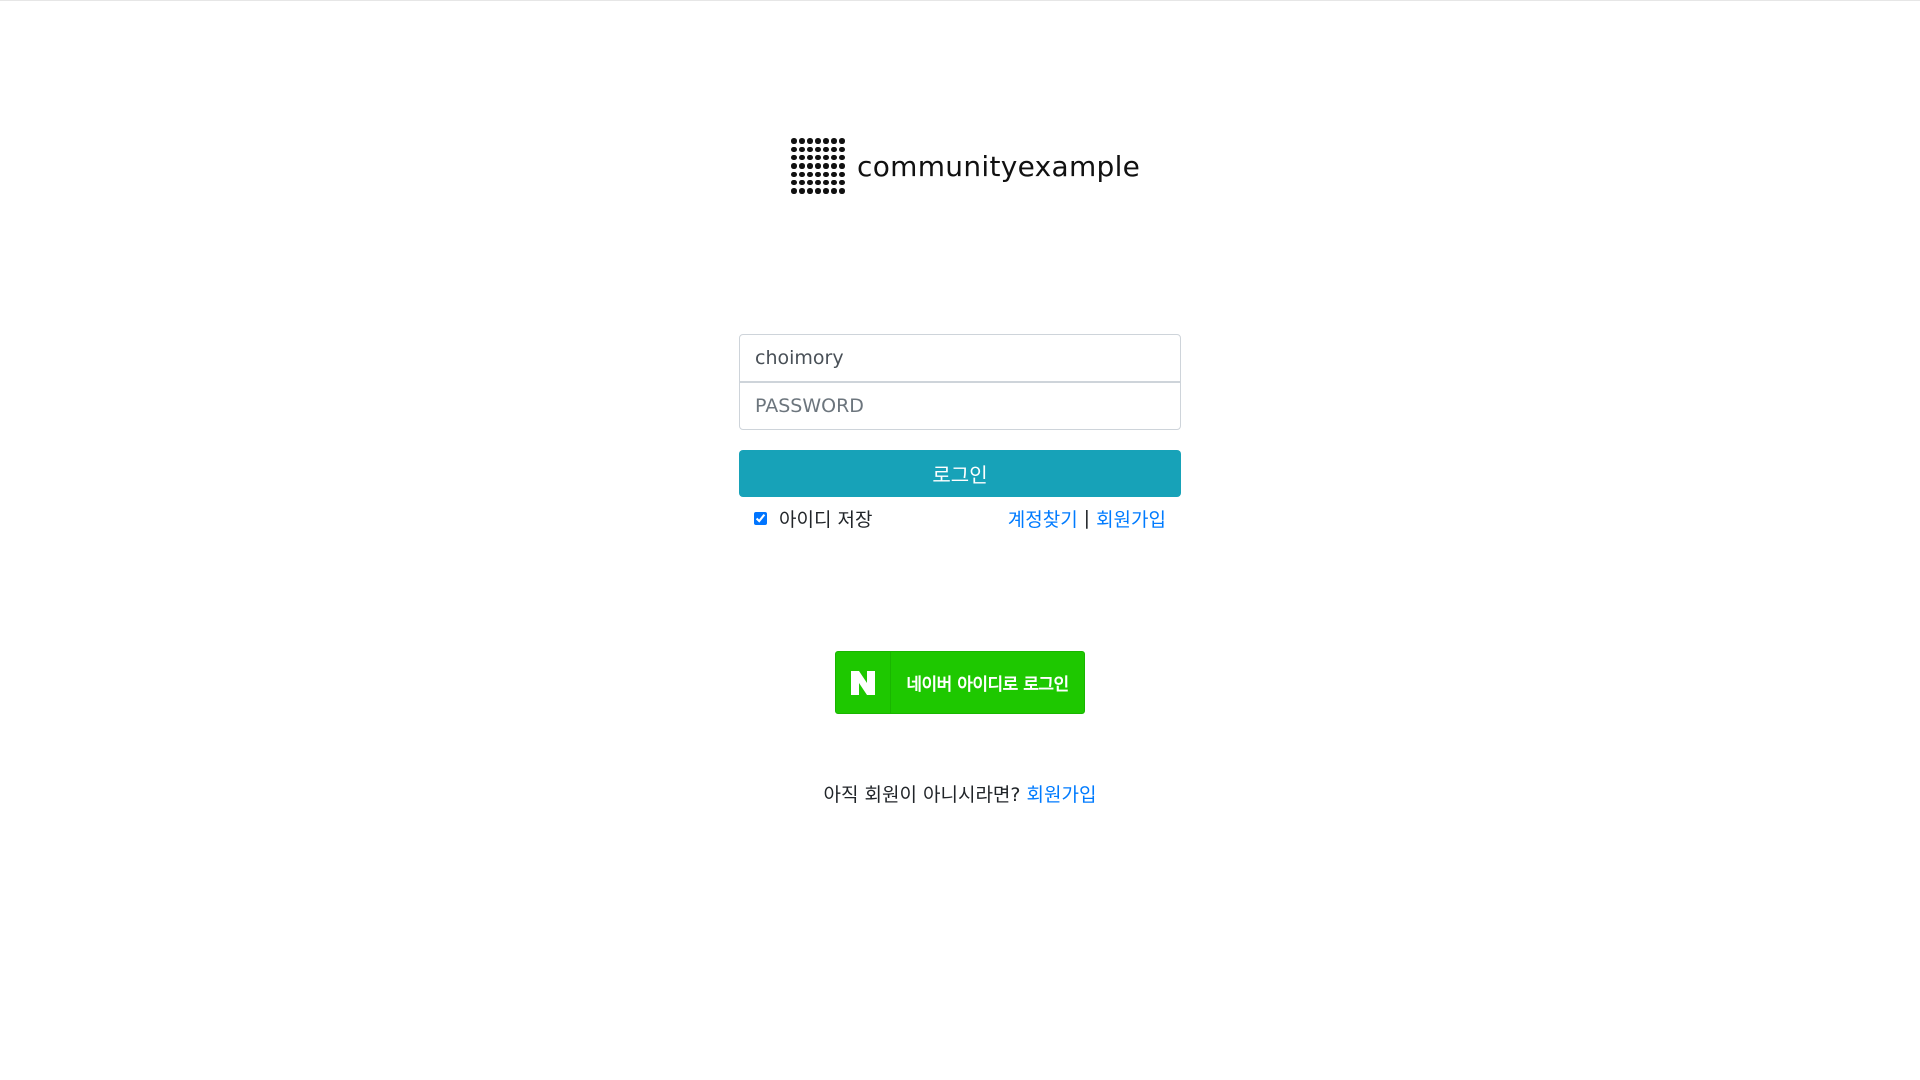 This screenshot has width=1920, height=1080. I want to click on username-input, so click(960, 358).